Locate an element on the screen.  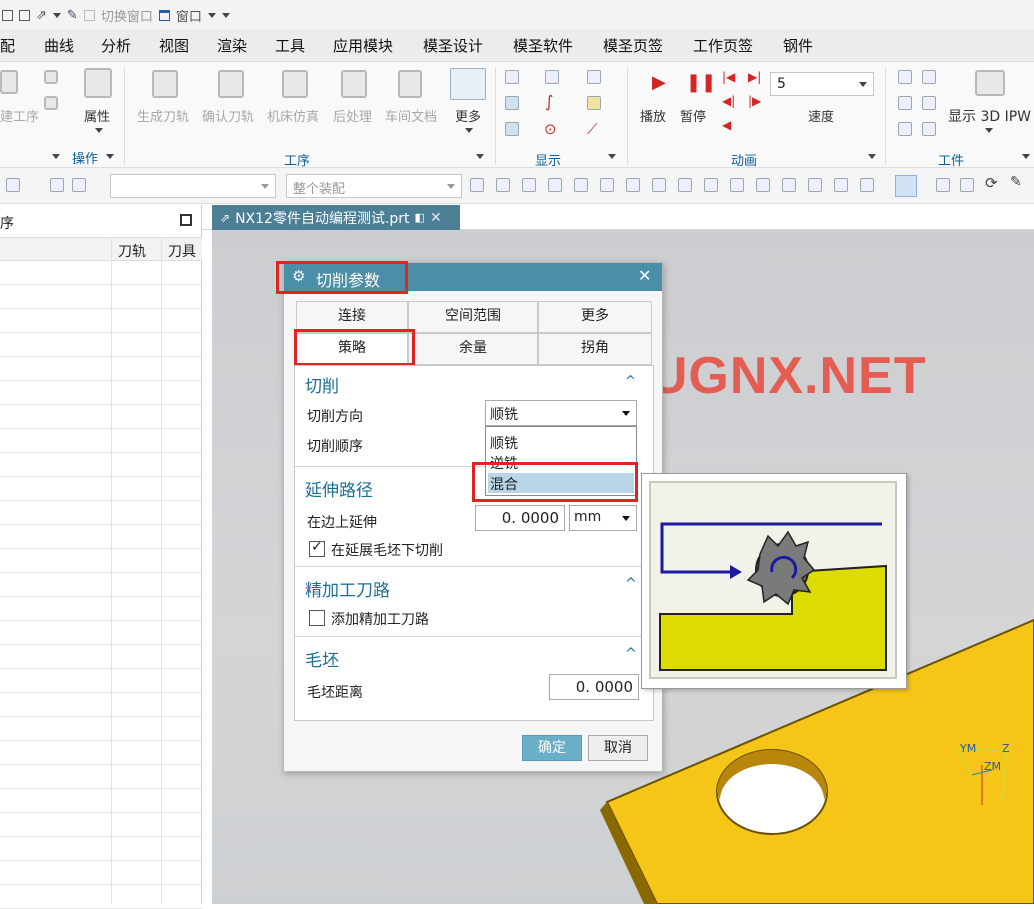
assembly-scope-select: 整个装配 is located at coordinates (374, 186).